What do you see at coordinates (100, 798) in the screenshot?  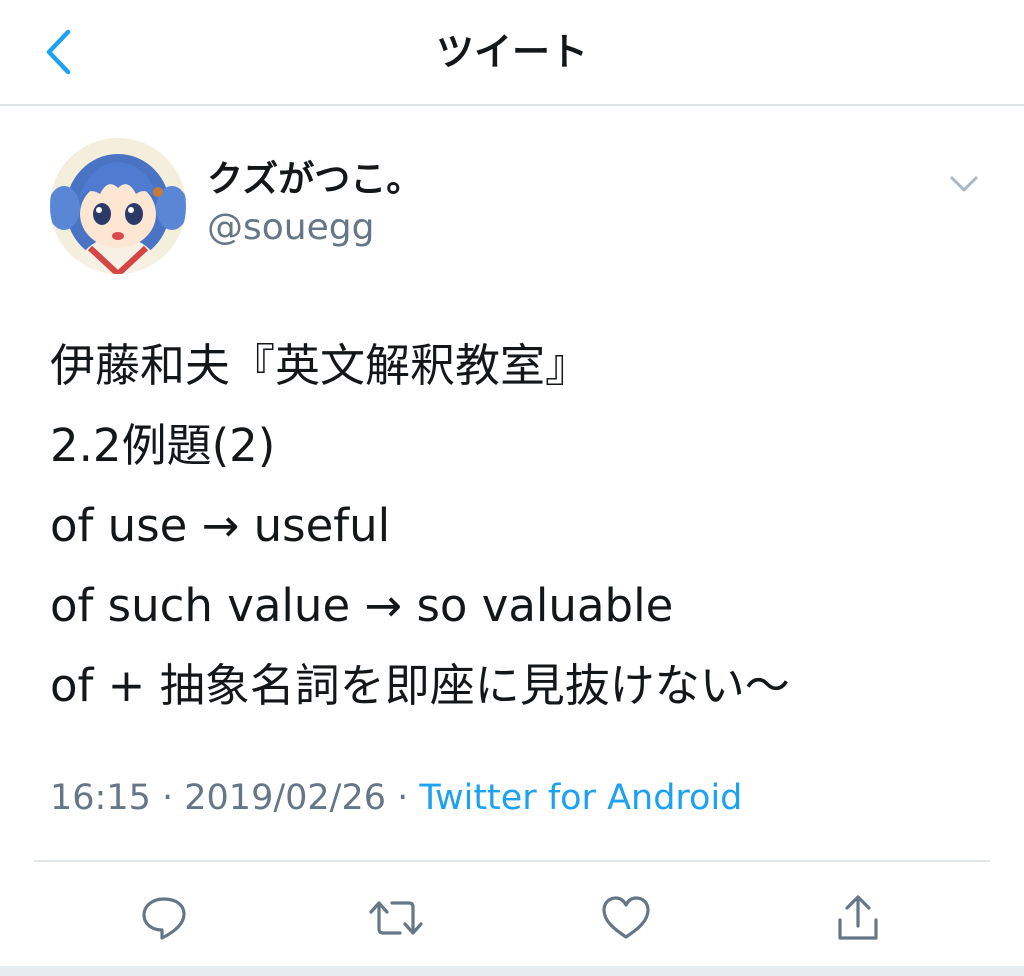 I see `tweet-time: 16:15` at bounding box center [100, 798].